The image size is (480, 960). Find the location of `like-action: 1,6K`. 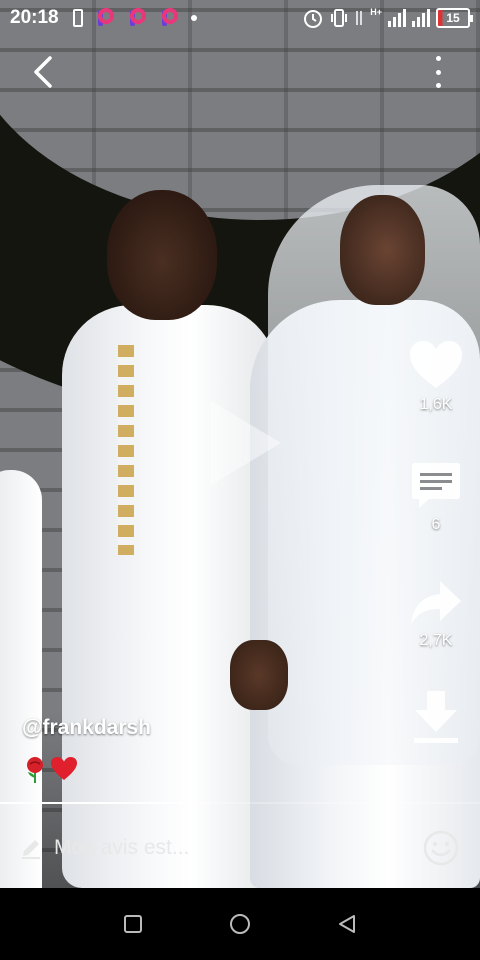

like-action: 1,6K is located at coordinates (436, 376).